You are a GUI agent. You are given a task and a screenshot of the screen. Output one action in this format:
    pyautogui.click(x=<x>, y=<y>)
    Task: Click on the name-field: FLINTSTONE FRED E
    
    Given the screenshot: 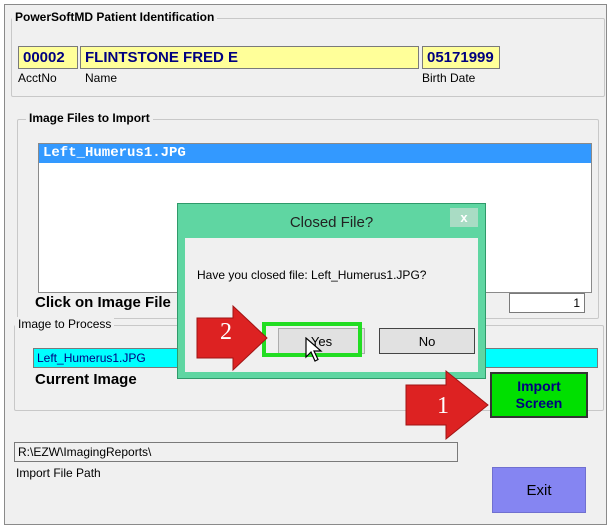 What is the action you would take?
    pyautogui.click(x=249, y=57)
    